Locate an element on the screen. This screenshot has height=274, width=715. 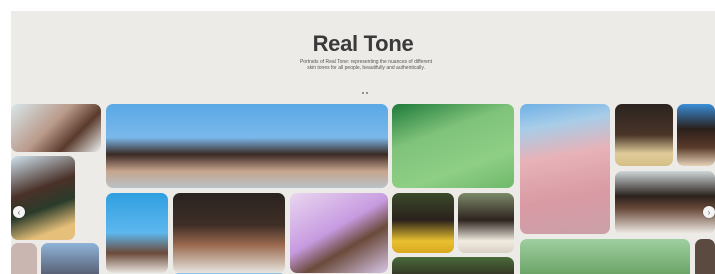
chevron-left-icon: ‹ is located at coordinates (19, 212).